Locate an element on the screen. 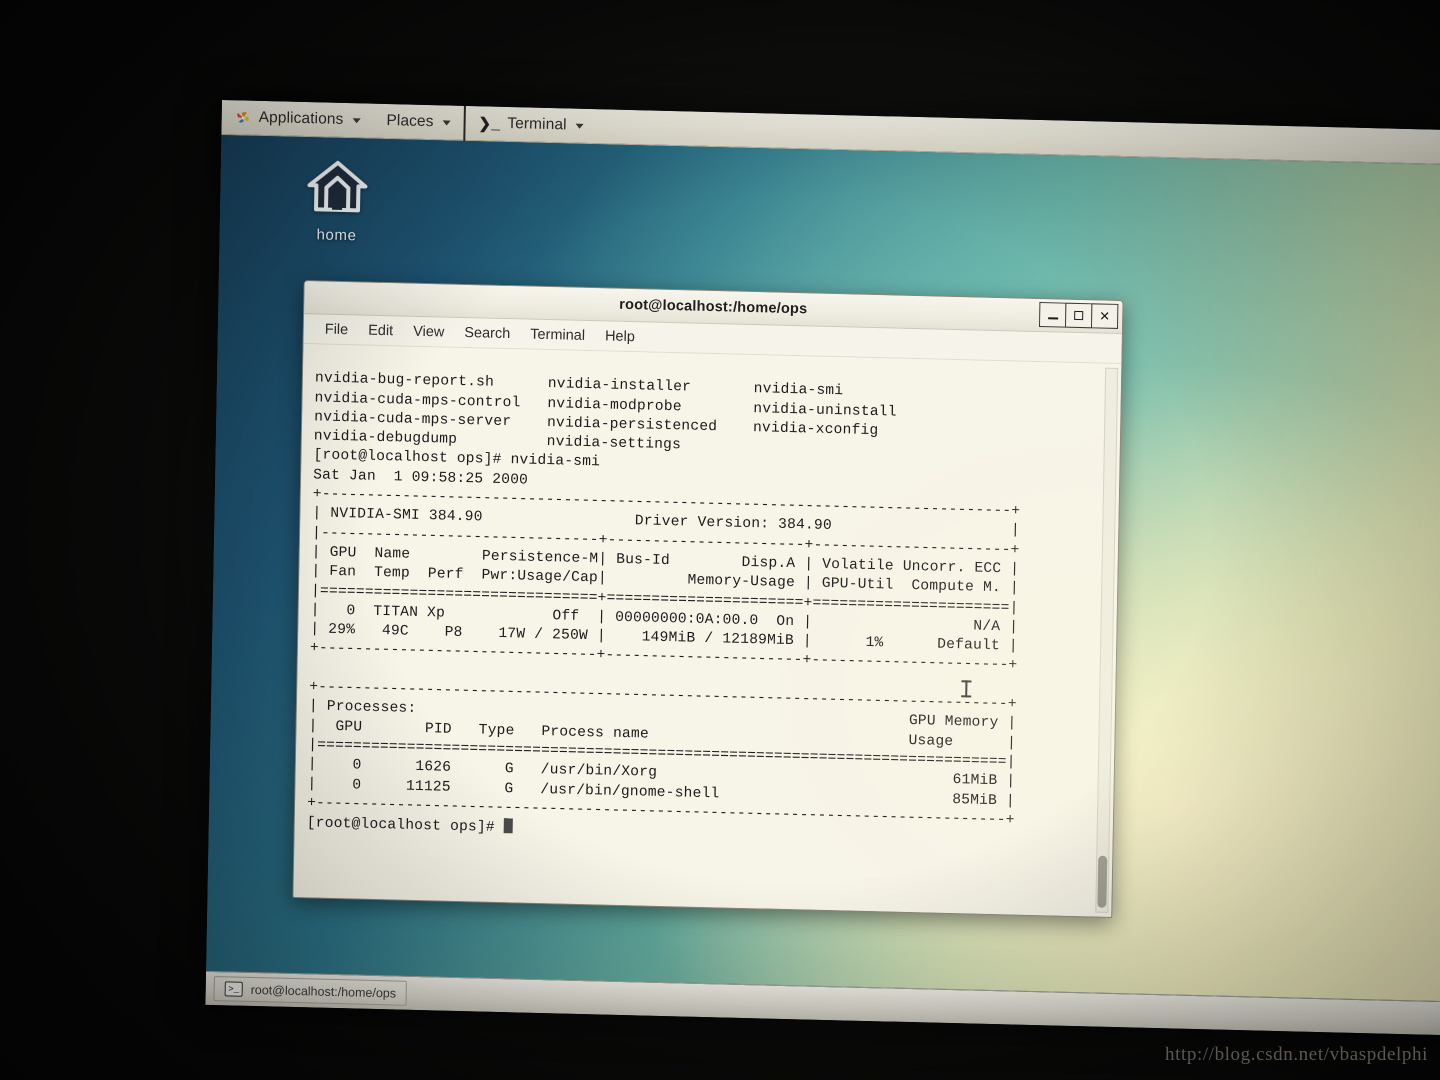 The image size is (1440, 1080). maximize-button is located at coordinates (1078, 315).